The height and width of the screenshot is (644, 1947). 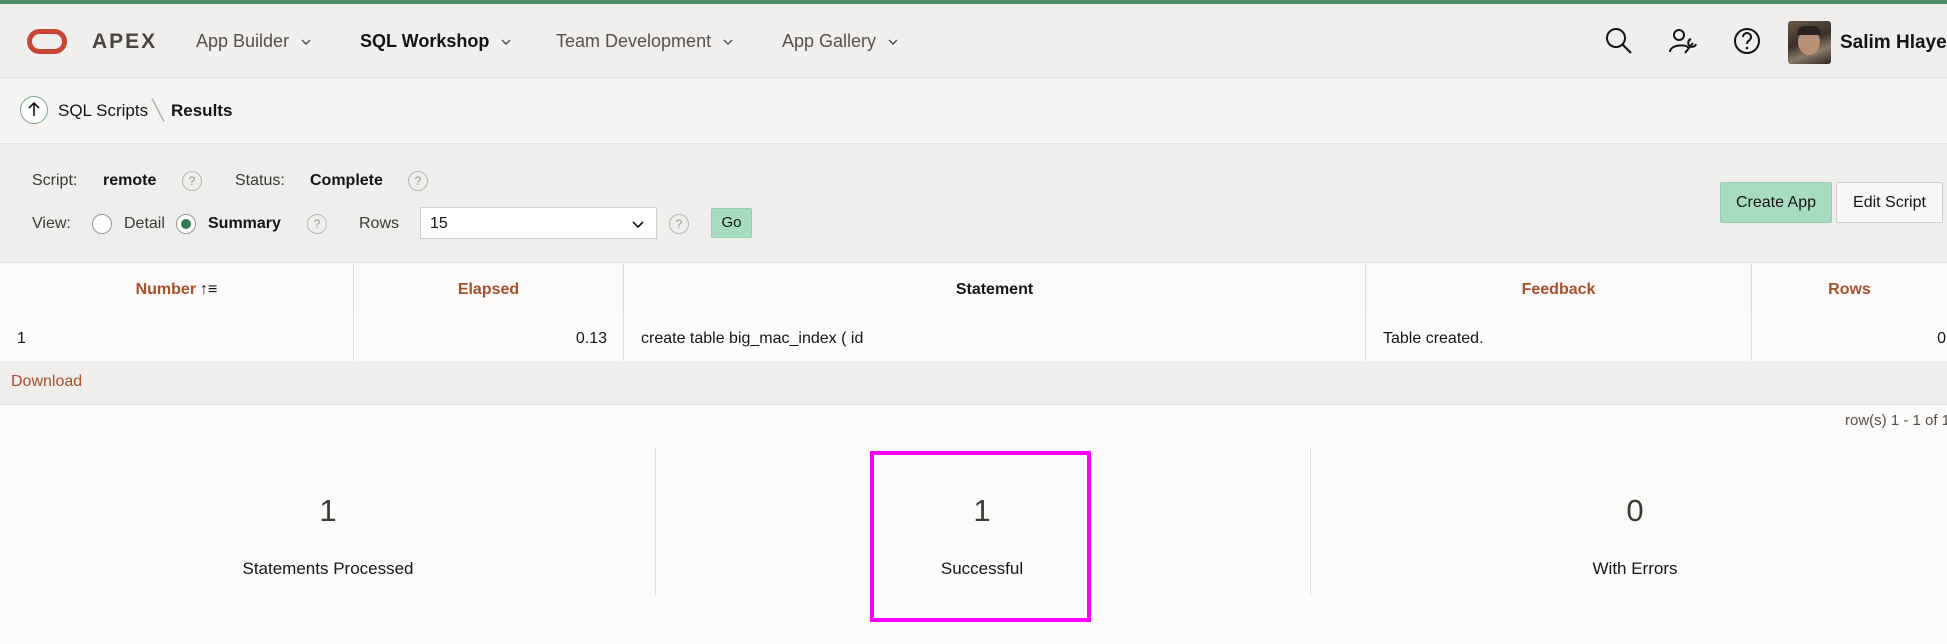 I want to click on column-header-number: Number ↑≡, so click(x=177, y=290).